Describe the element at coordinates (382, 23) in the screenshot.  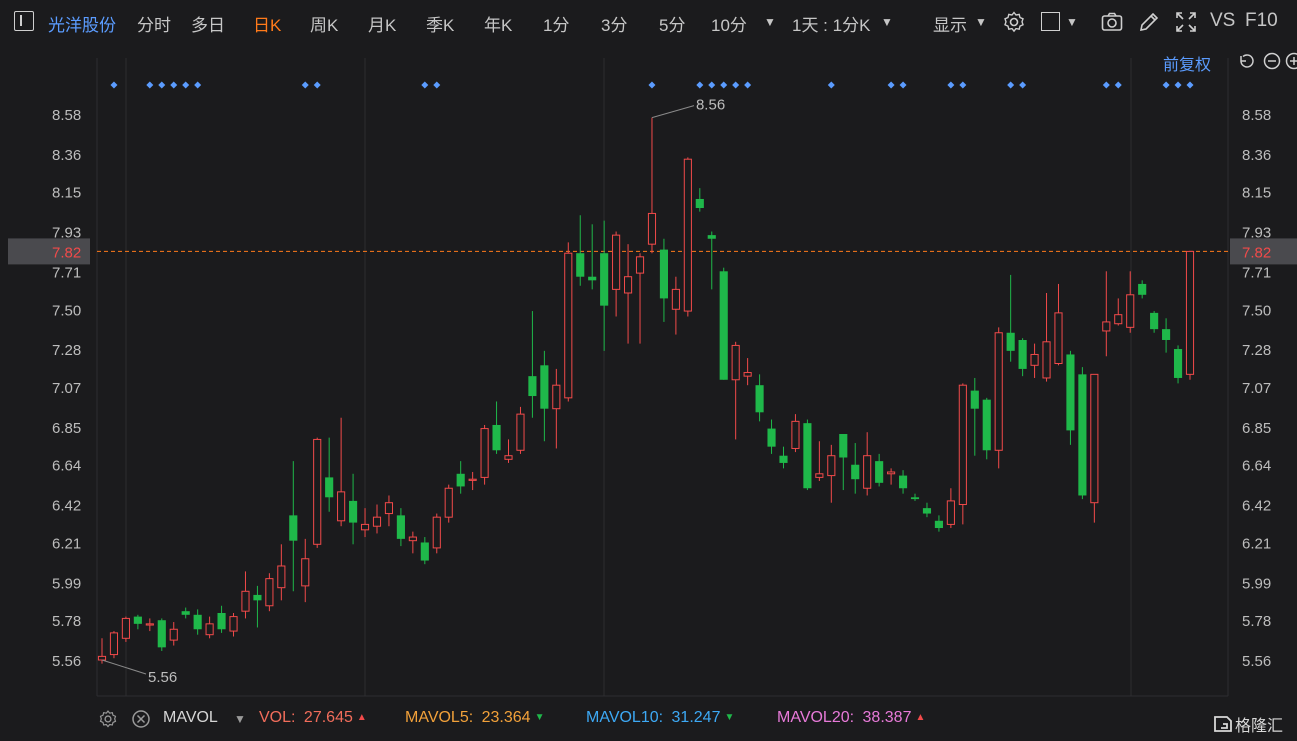
I see `tab-monthly-k: 月K` at that location.